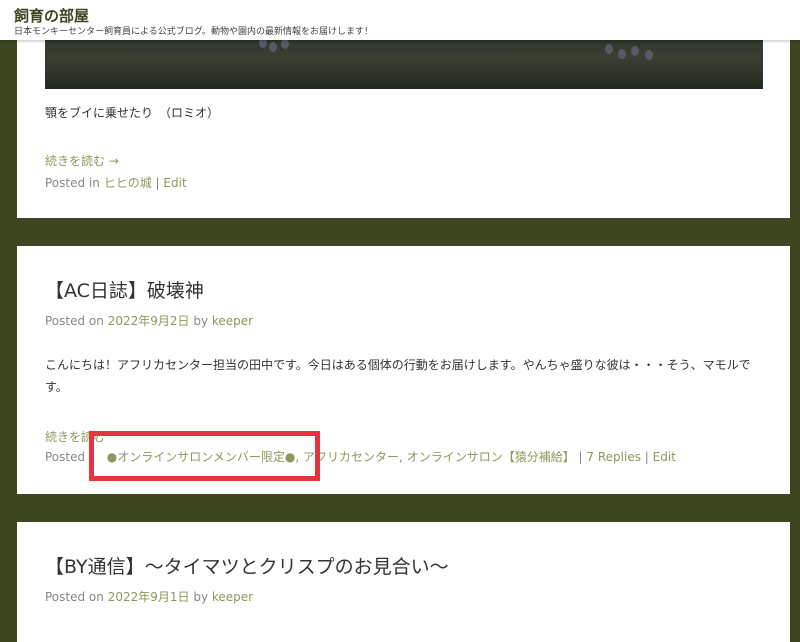  What do you see at coordinates (204, 456) in the screenshot?
I see `highlight-box` at bounding box center [204, 456].